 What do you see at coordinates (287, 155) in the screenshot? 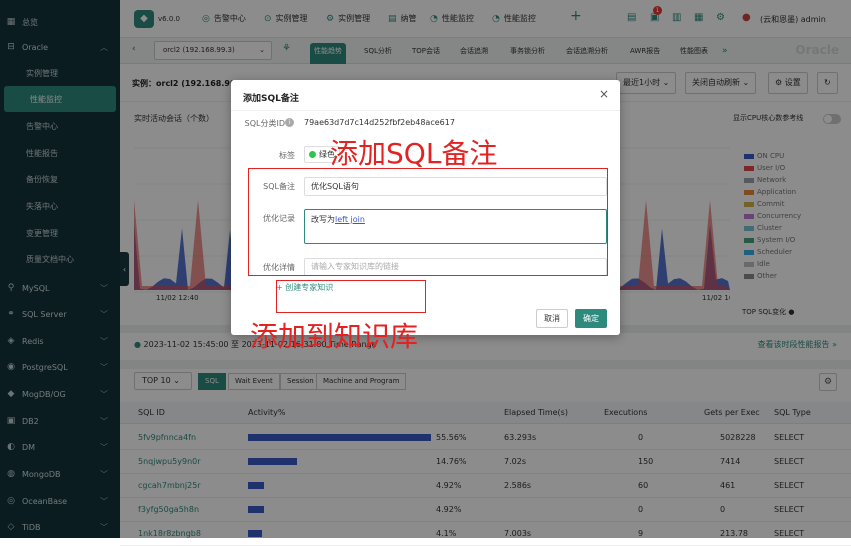
I see `tag-label: 标签` at bounding box center [287, 155].